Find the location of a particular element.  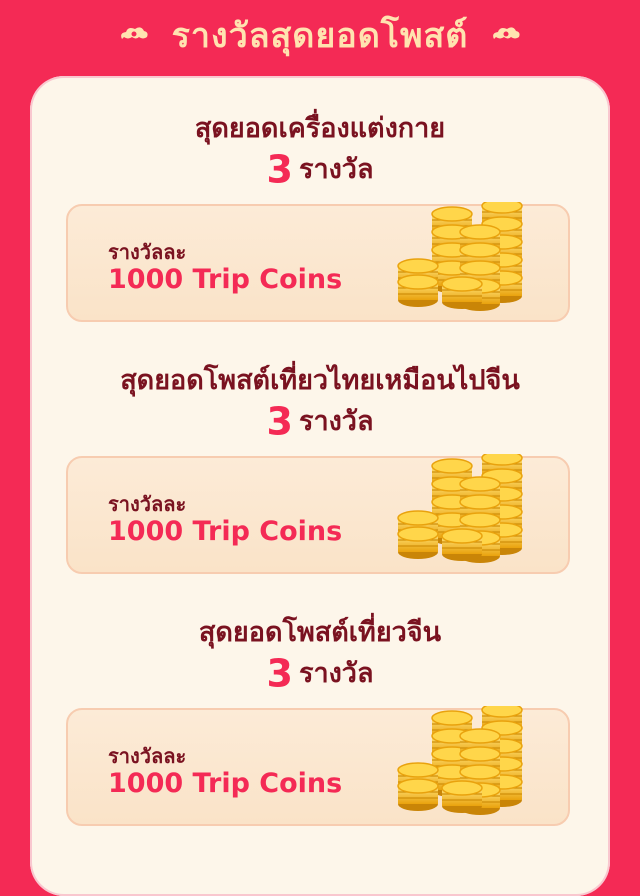

header: รางวัลสุดยอดโพสต์ is located at coordinates (320, 35).